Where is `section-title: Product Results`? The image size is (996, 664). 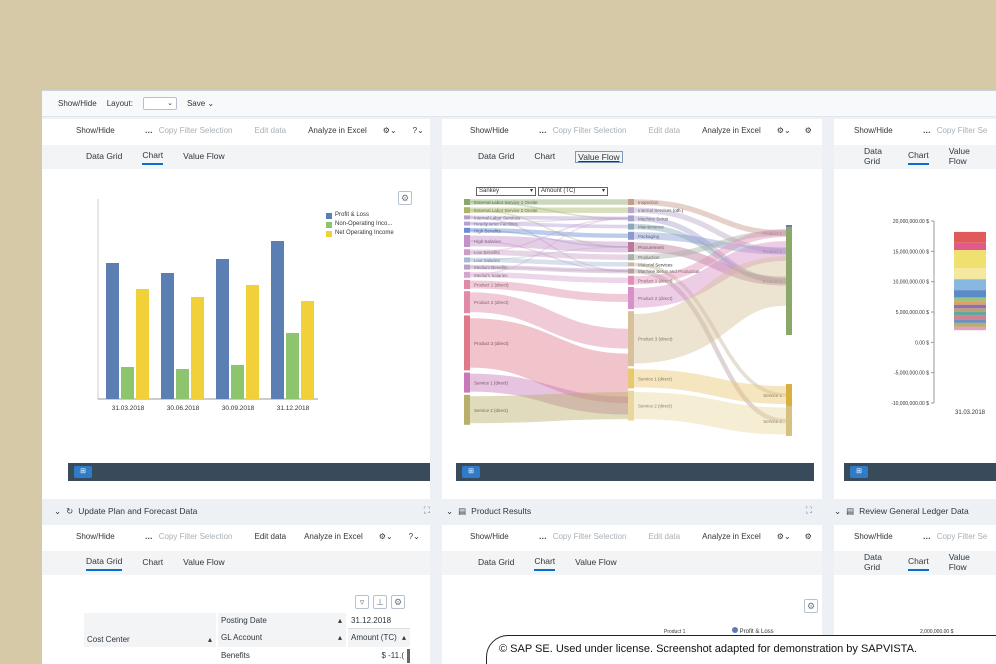
section-title: Product Results is located at coordinates (501, 511).